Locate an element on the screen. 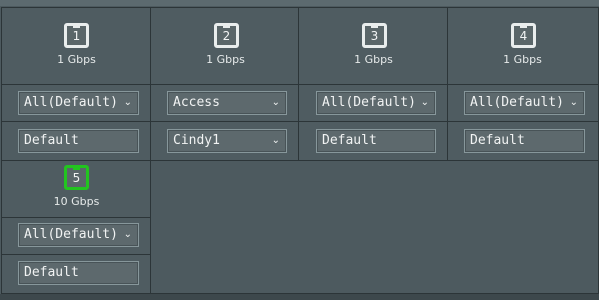 The height and width of the screenshot is (300, 599). port-5-vlan-mode-select: All(Default) ⌄ is located at coordinates (78, 235).